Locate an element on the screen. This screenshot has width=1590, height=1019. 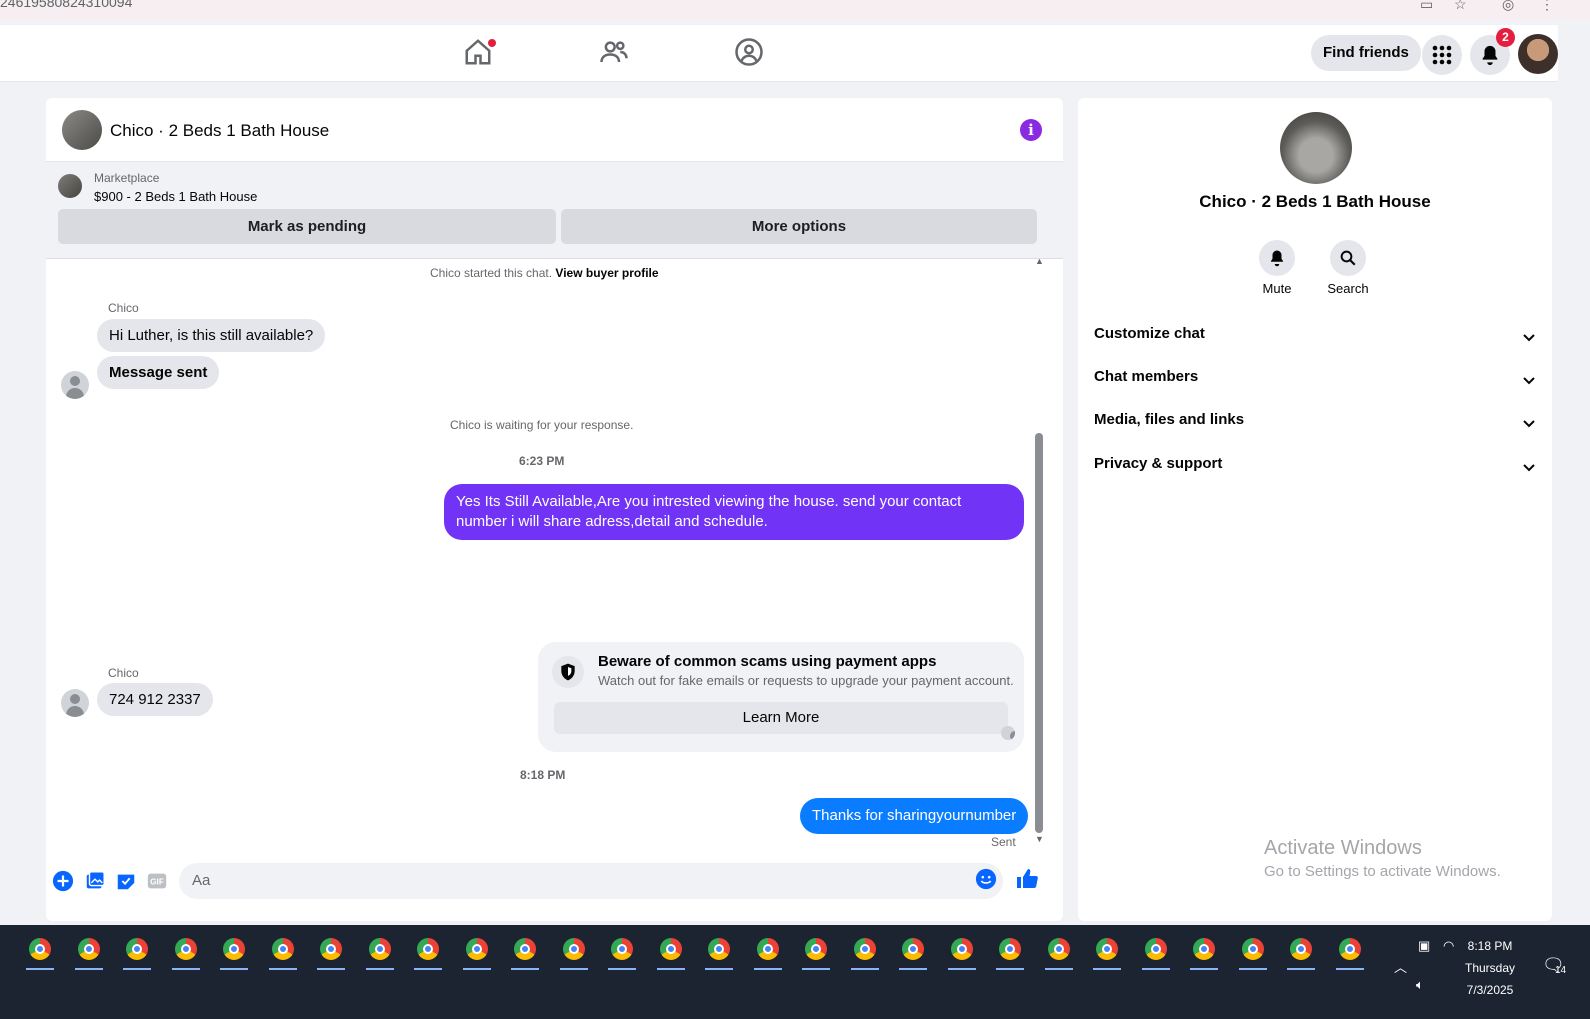
chat-started-text: Chico started this chat. is located at coordinates (491, 273).